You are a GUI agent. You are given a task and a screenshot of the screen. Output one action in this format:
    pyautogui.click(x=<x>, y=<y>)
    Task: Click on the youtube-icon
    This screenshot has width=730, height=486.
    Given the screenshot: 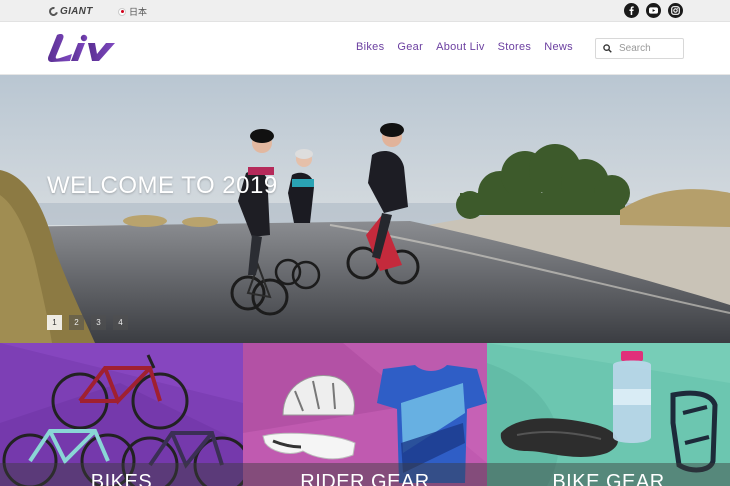 What is the action you would take?
    pyautogui.click(x=653, y=10)
    